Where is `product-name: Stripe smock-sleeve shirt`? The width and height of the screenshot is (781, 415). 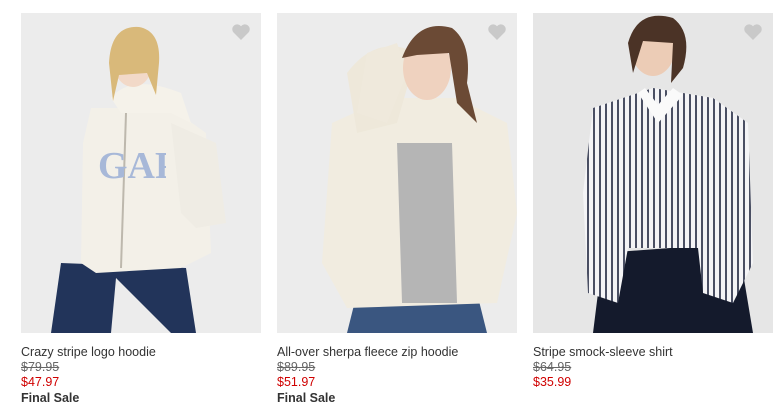
product-name: Stripe smock-sleeve shirt is located at coordinates (653, 352).